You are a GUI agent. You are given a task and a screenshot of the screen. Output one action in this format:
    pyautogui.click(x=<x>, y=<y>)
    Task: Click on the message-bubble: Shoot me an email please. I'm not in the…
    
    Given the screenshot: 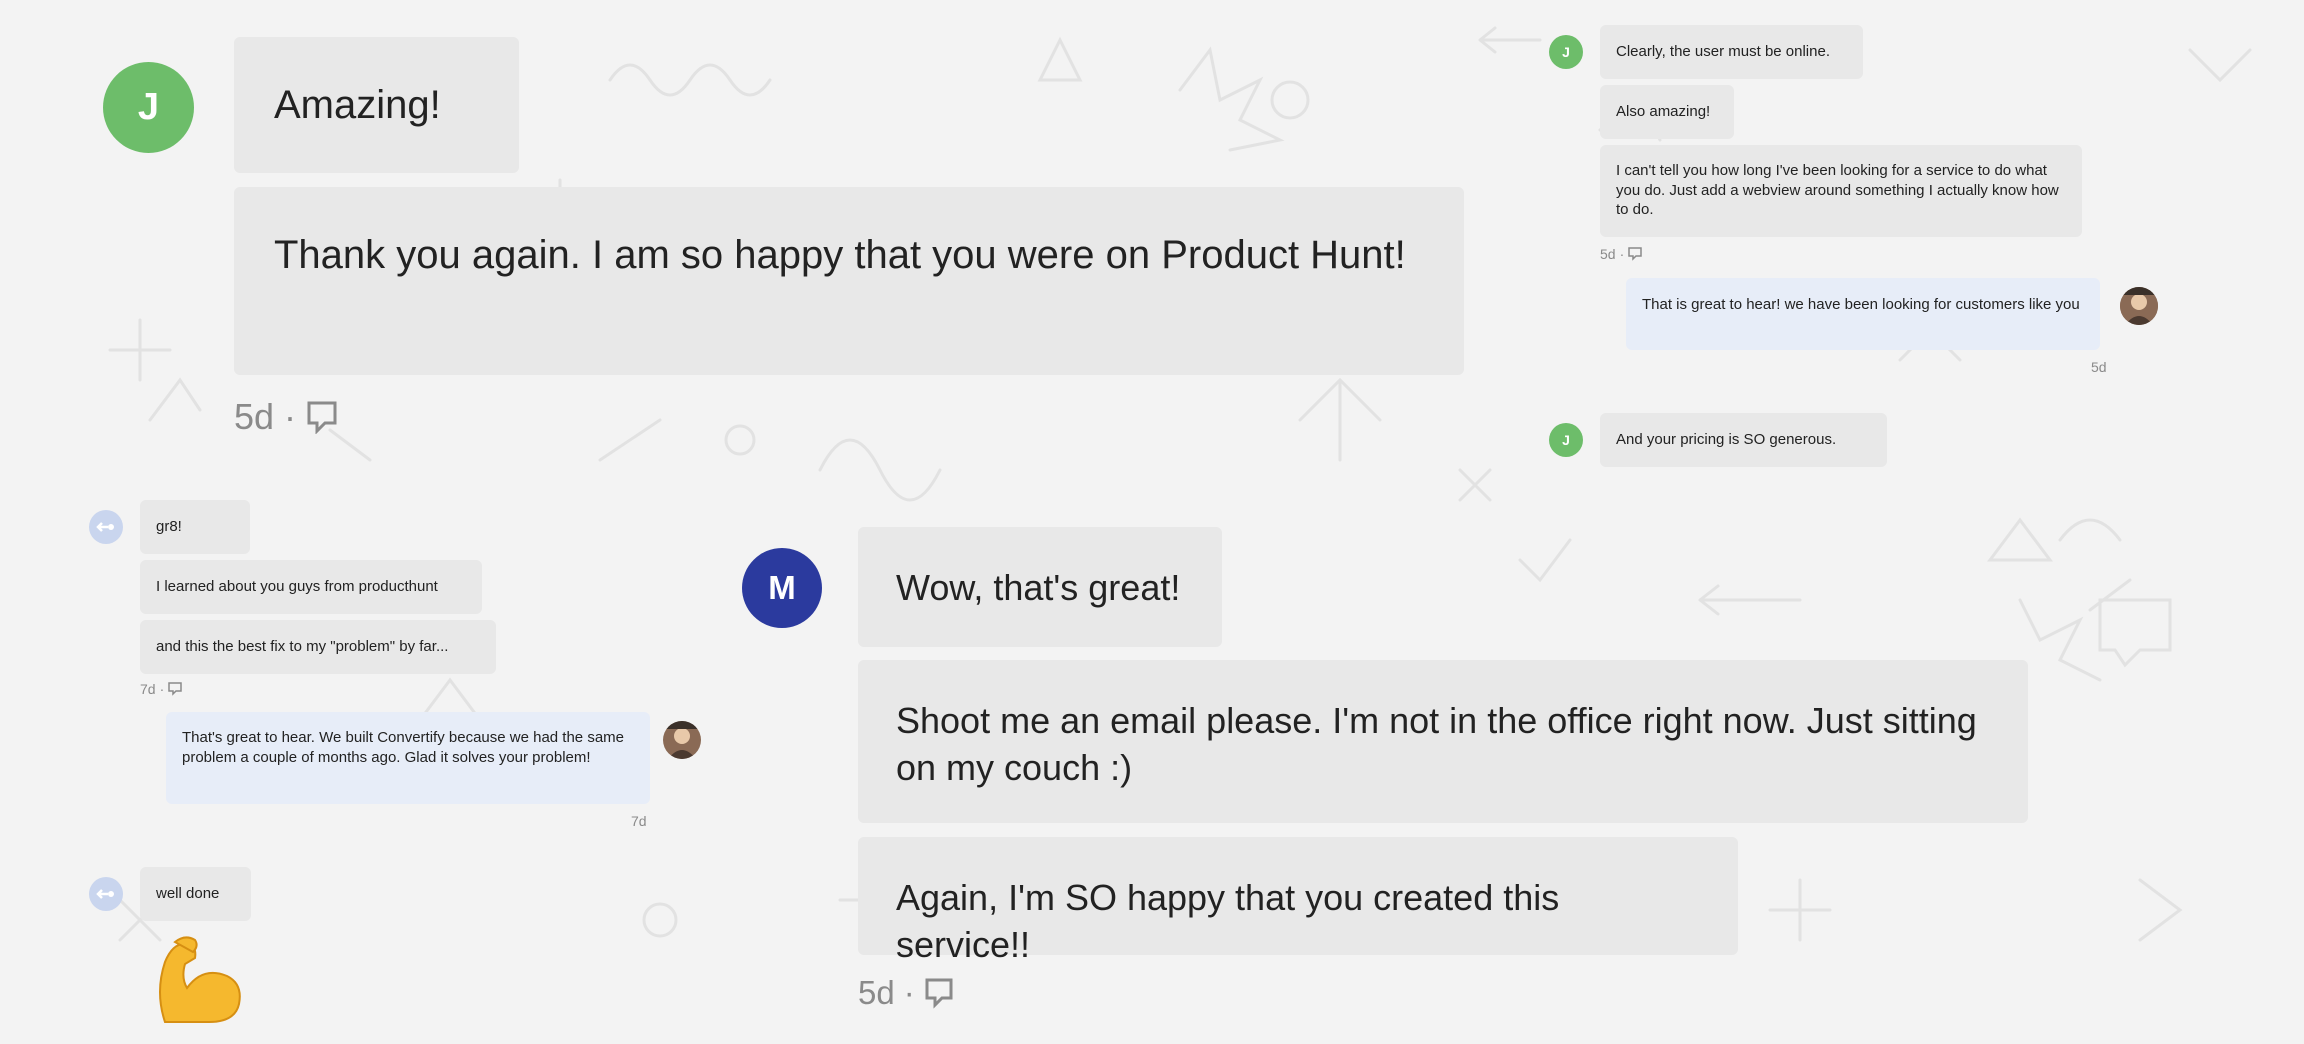 What is the action you would take?
    pyautogui.click(x=1443, y=741)
    